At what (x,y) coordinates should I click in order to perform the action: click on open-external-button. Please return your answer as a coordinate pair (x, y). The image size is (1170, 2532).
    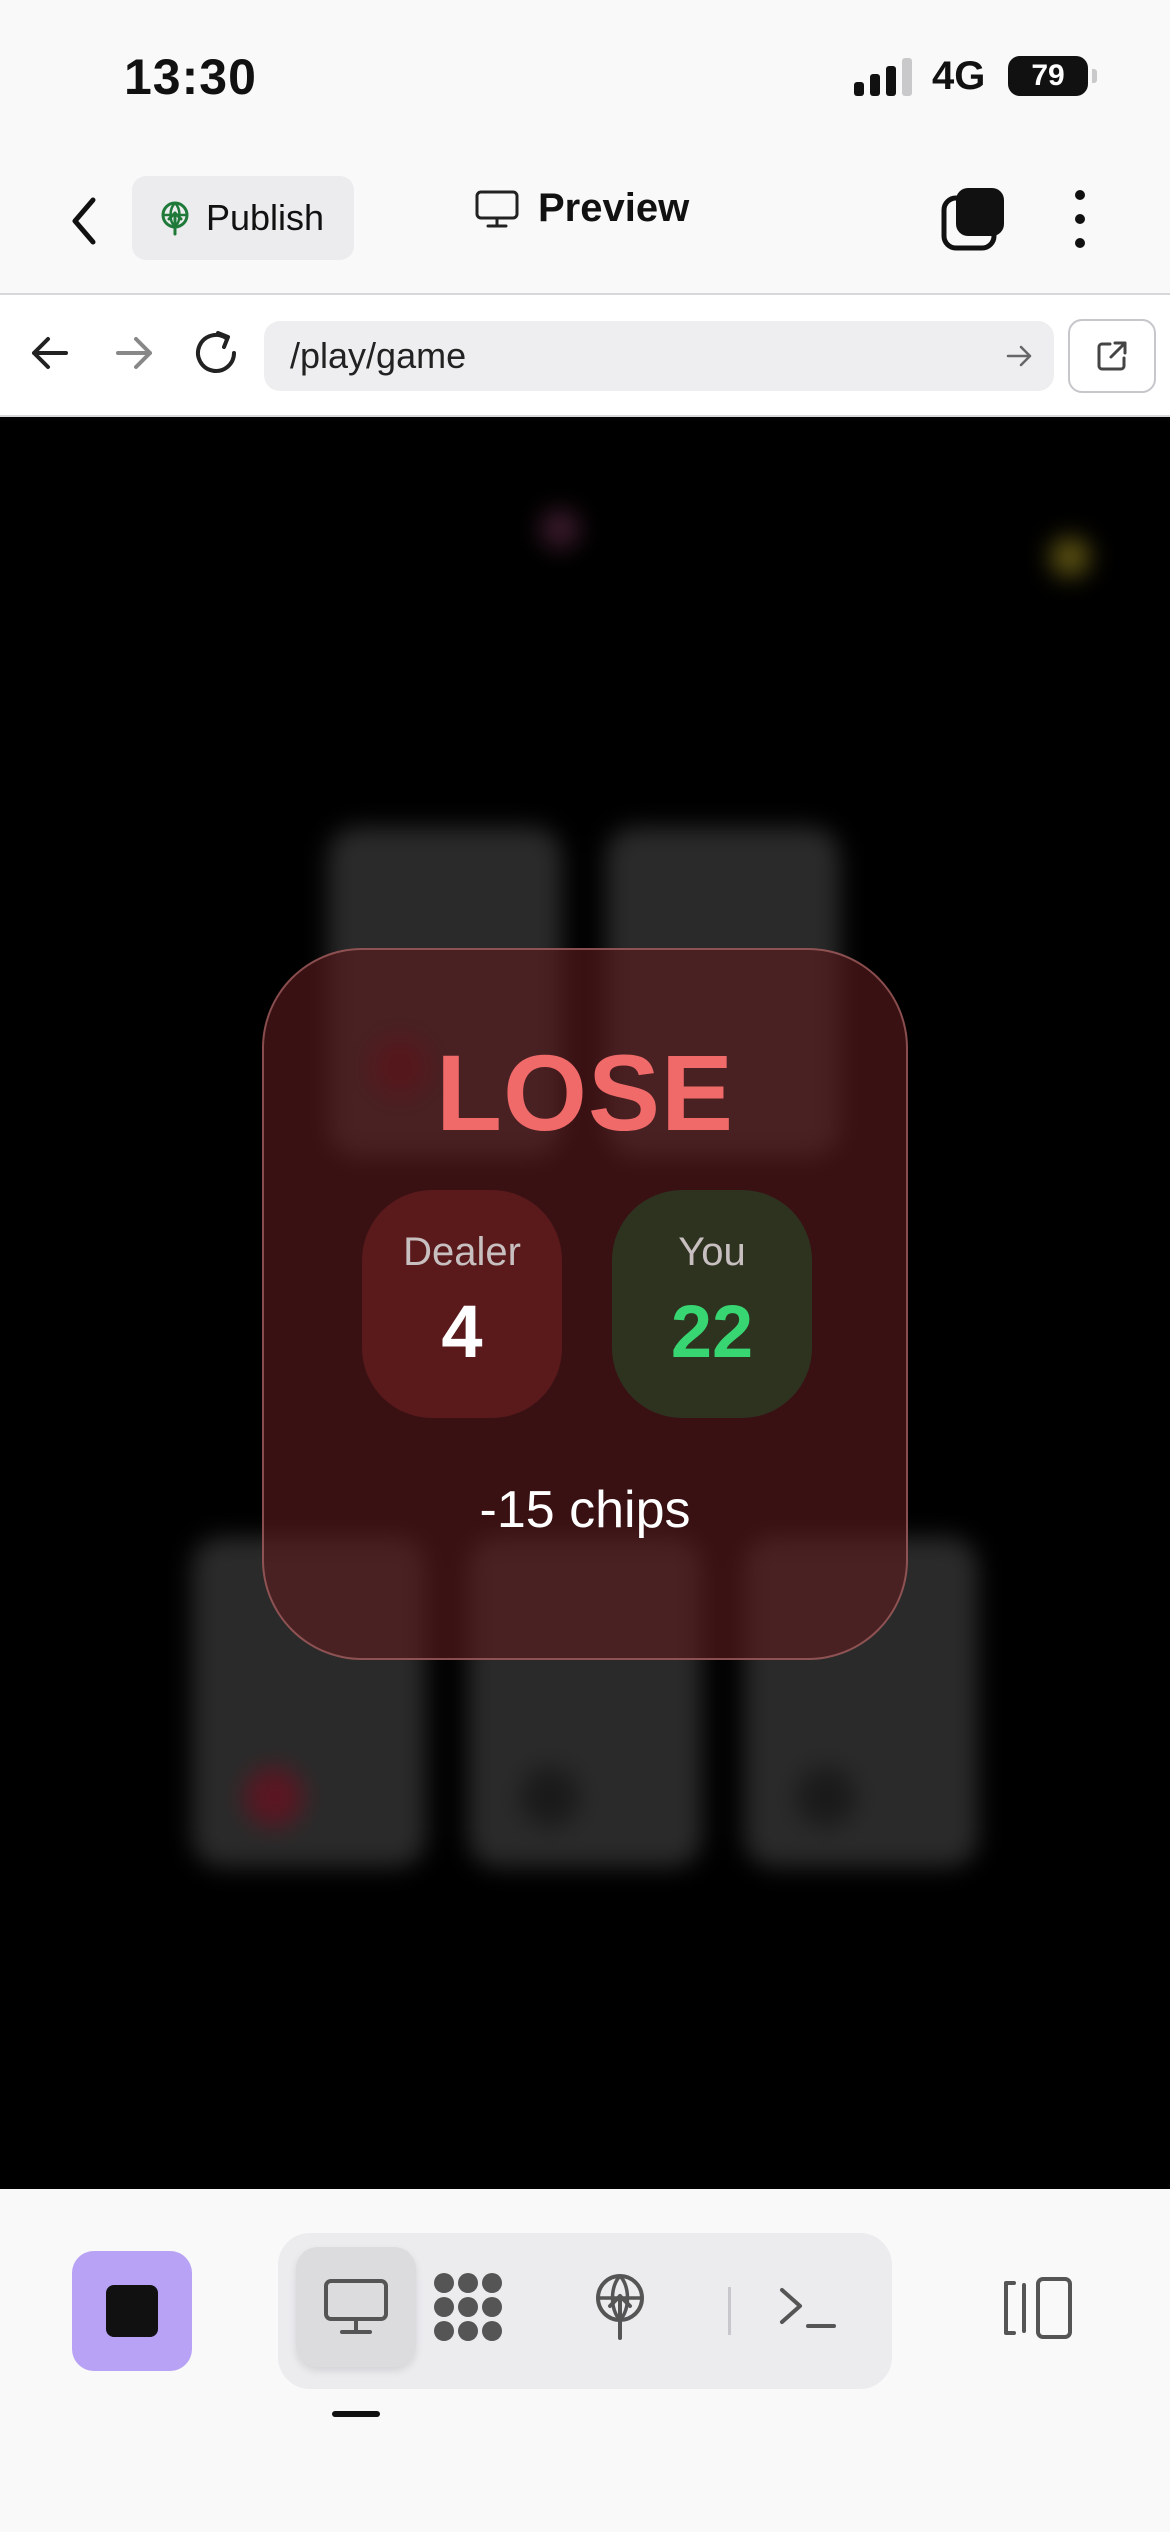
    Looking at the image, I should click on (1112, 356).